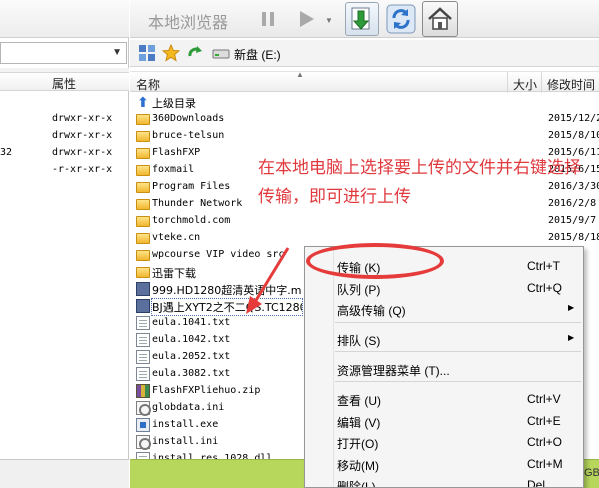 This screenshot has height=488, width=599. What do you see at coordinates (358, 466) in the screenshot?
I see `menu-item-label: 移动(M)` at bounding box center [358, 466].